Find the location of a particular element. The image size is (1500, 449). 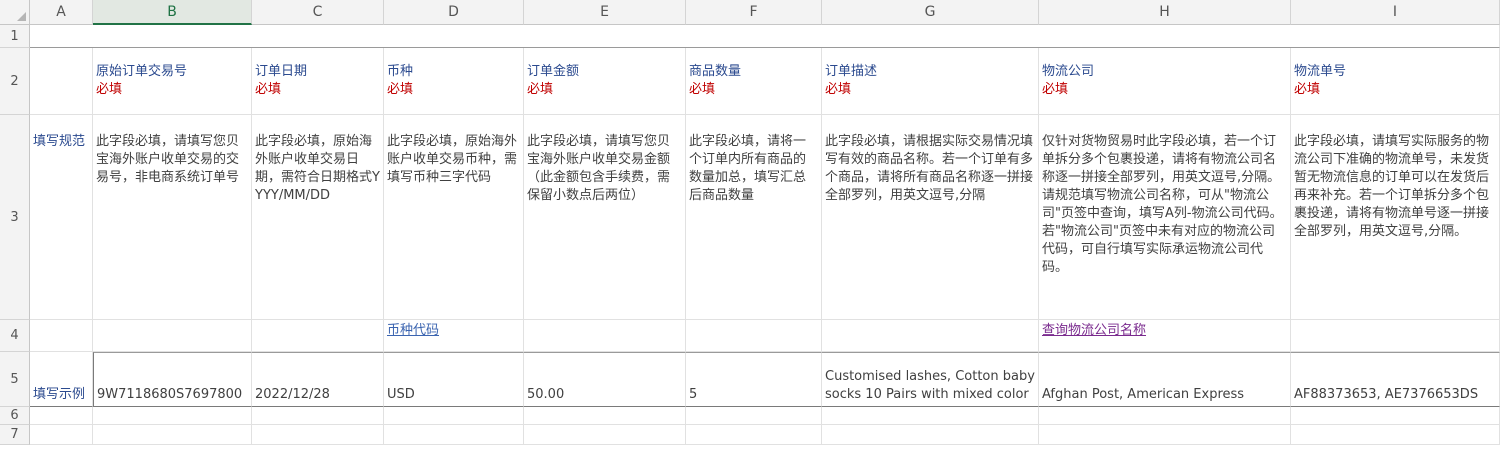

cell-e5: 50.00 is located at coordinates (605, 379).